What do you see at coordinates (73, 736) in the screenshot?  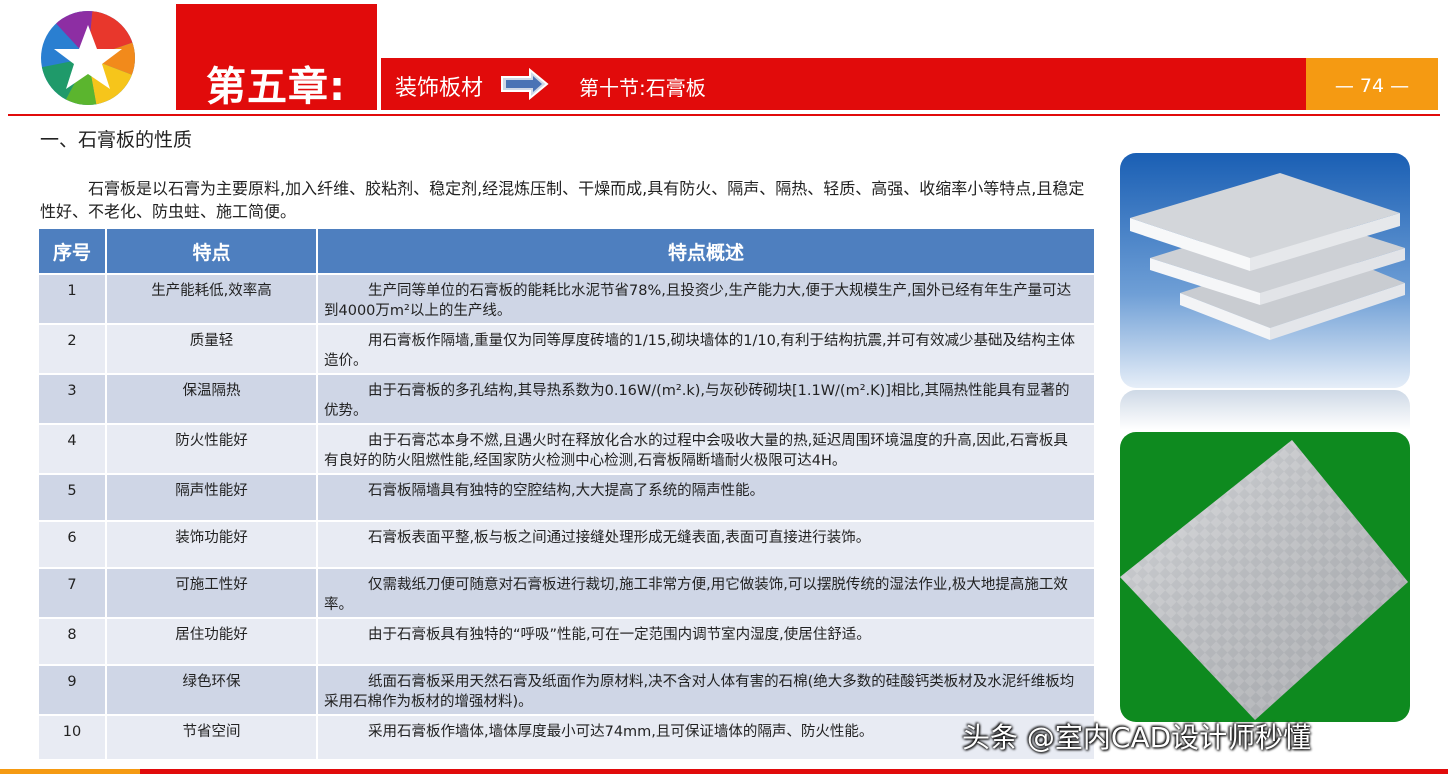 I see `row-number: 10` at bounding box center [73, 736].